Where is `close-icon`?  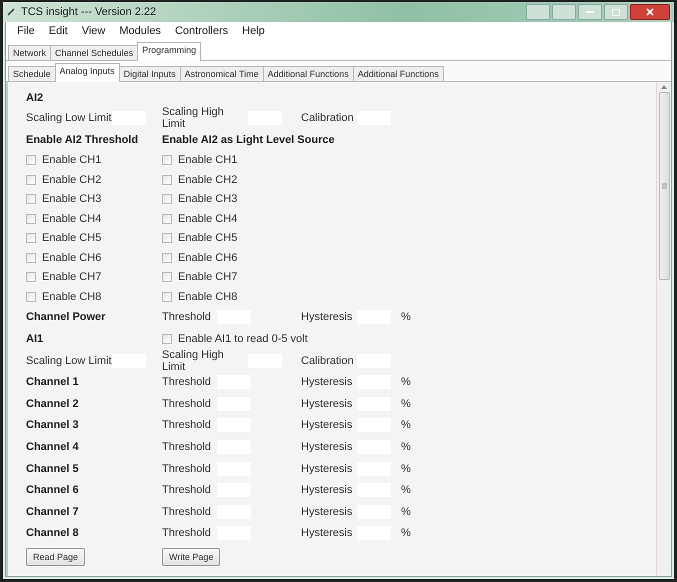 close-icon is located at coordinates (650, 12).